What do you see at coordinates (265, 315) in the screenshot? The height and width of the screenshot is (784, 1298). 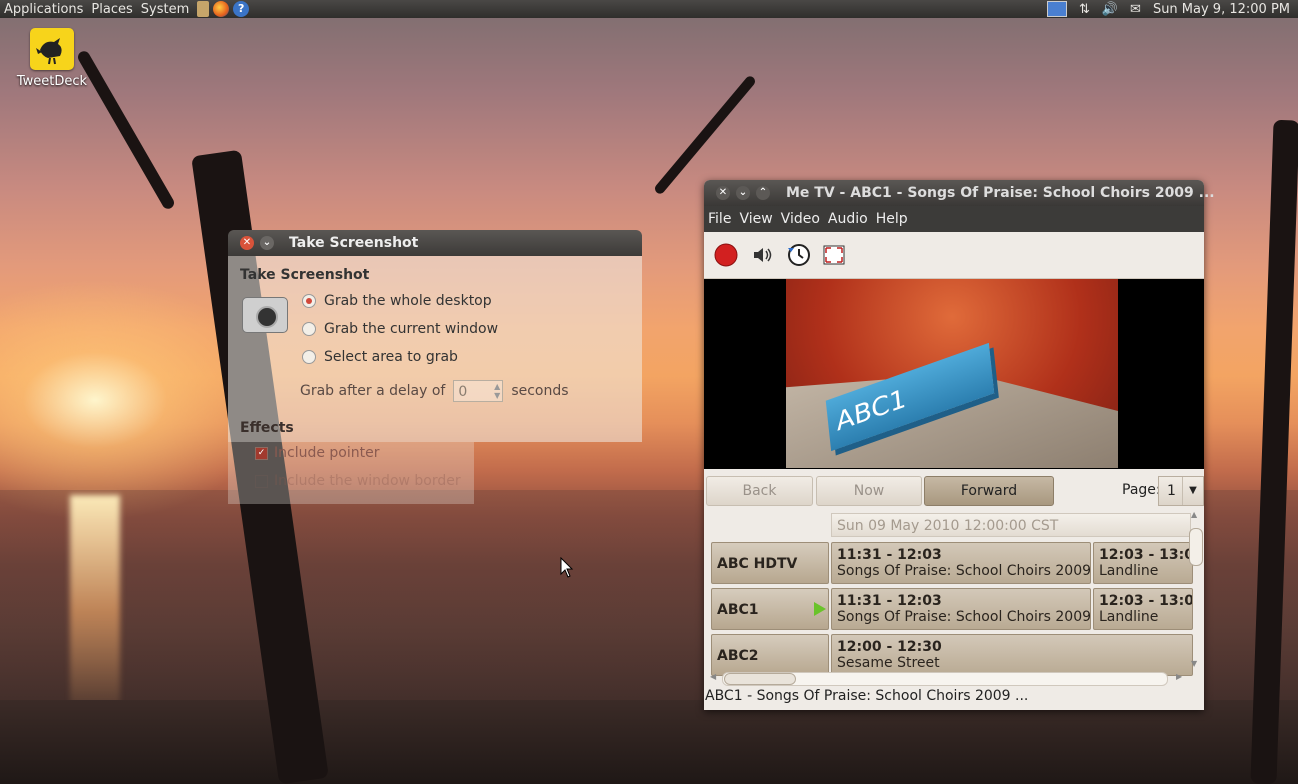 I see `camera-icon` at bounding box center [265, 315].